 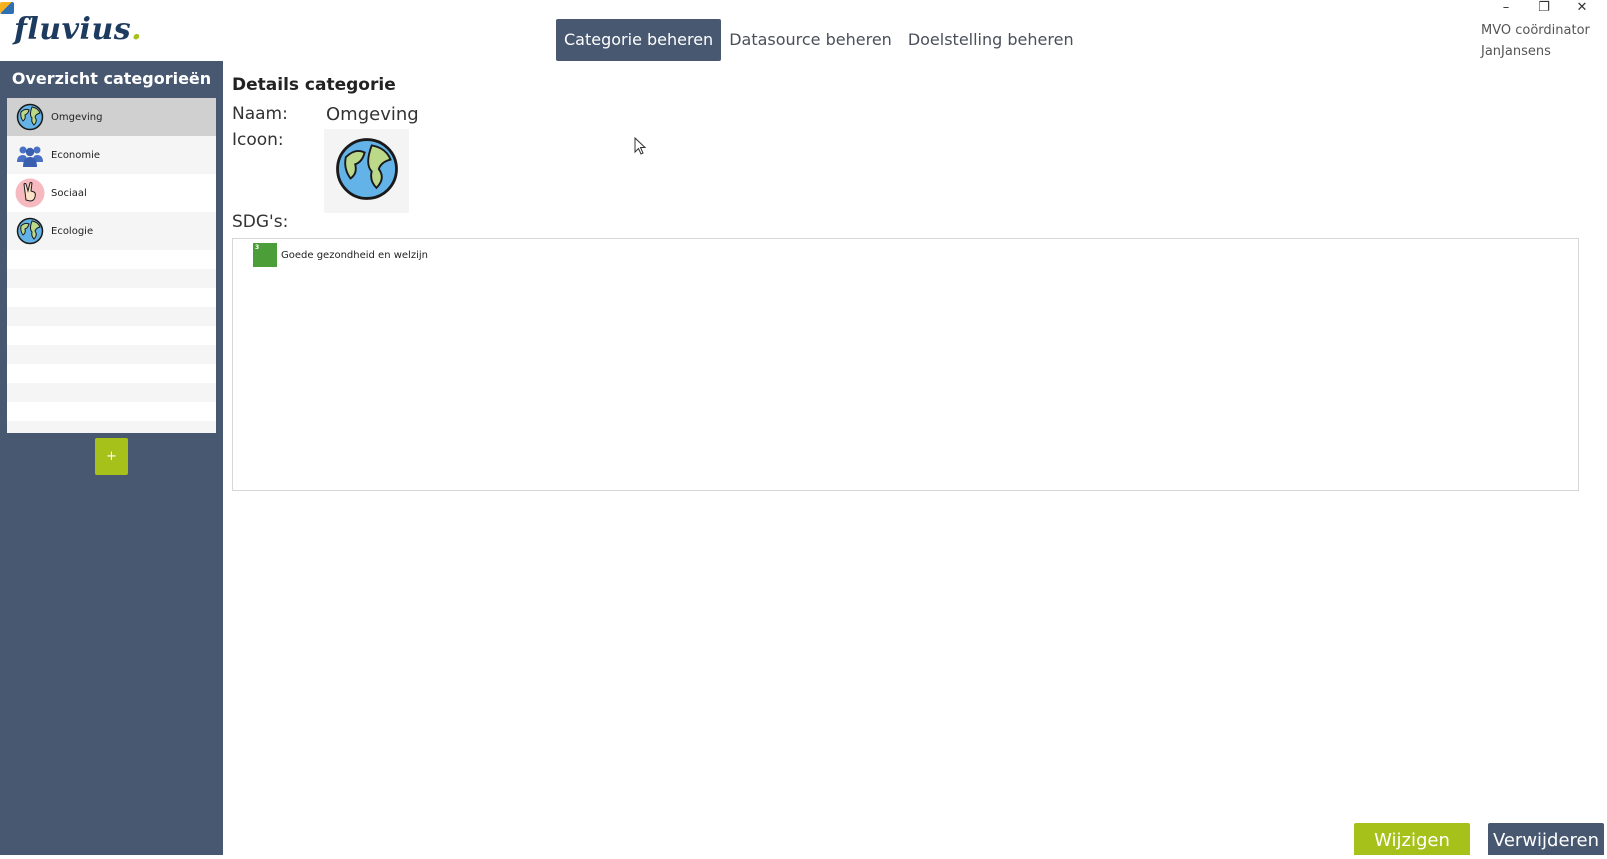 What do you see at coordinates (640, 147) in the screenshot?
I see `mouse-cursor-icon` at bounding box center [640, 147].